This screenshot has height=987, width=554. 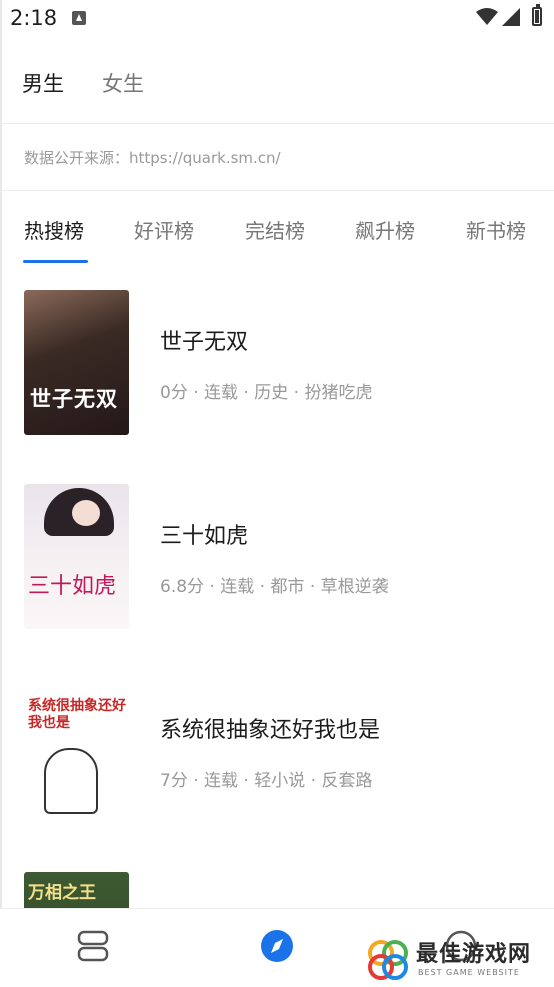 I want to click on tab-completed: 完结榜, so click(x=275, y=229).